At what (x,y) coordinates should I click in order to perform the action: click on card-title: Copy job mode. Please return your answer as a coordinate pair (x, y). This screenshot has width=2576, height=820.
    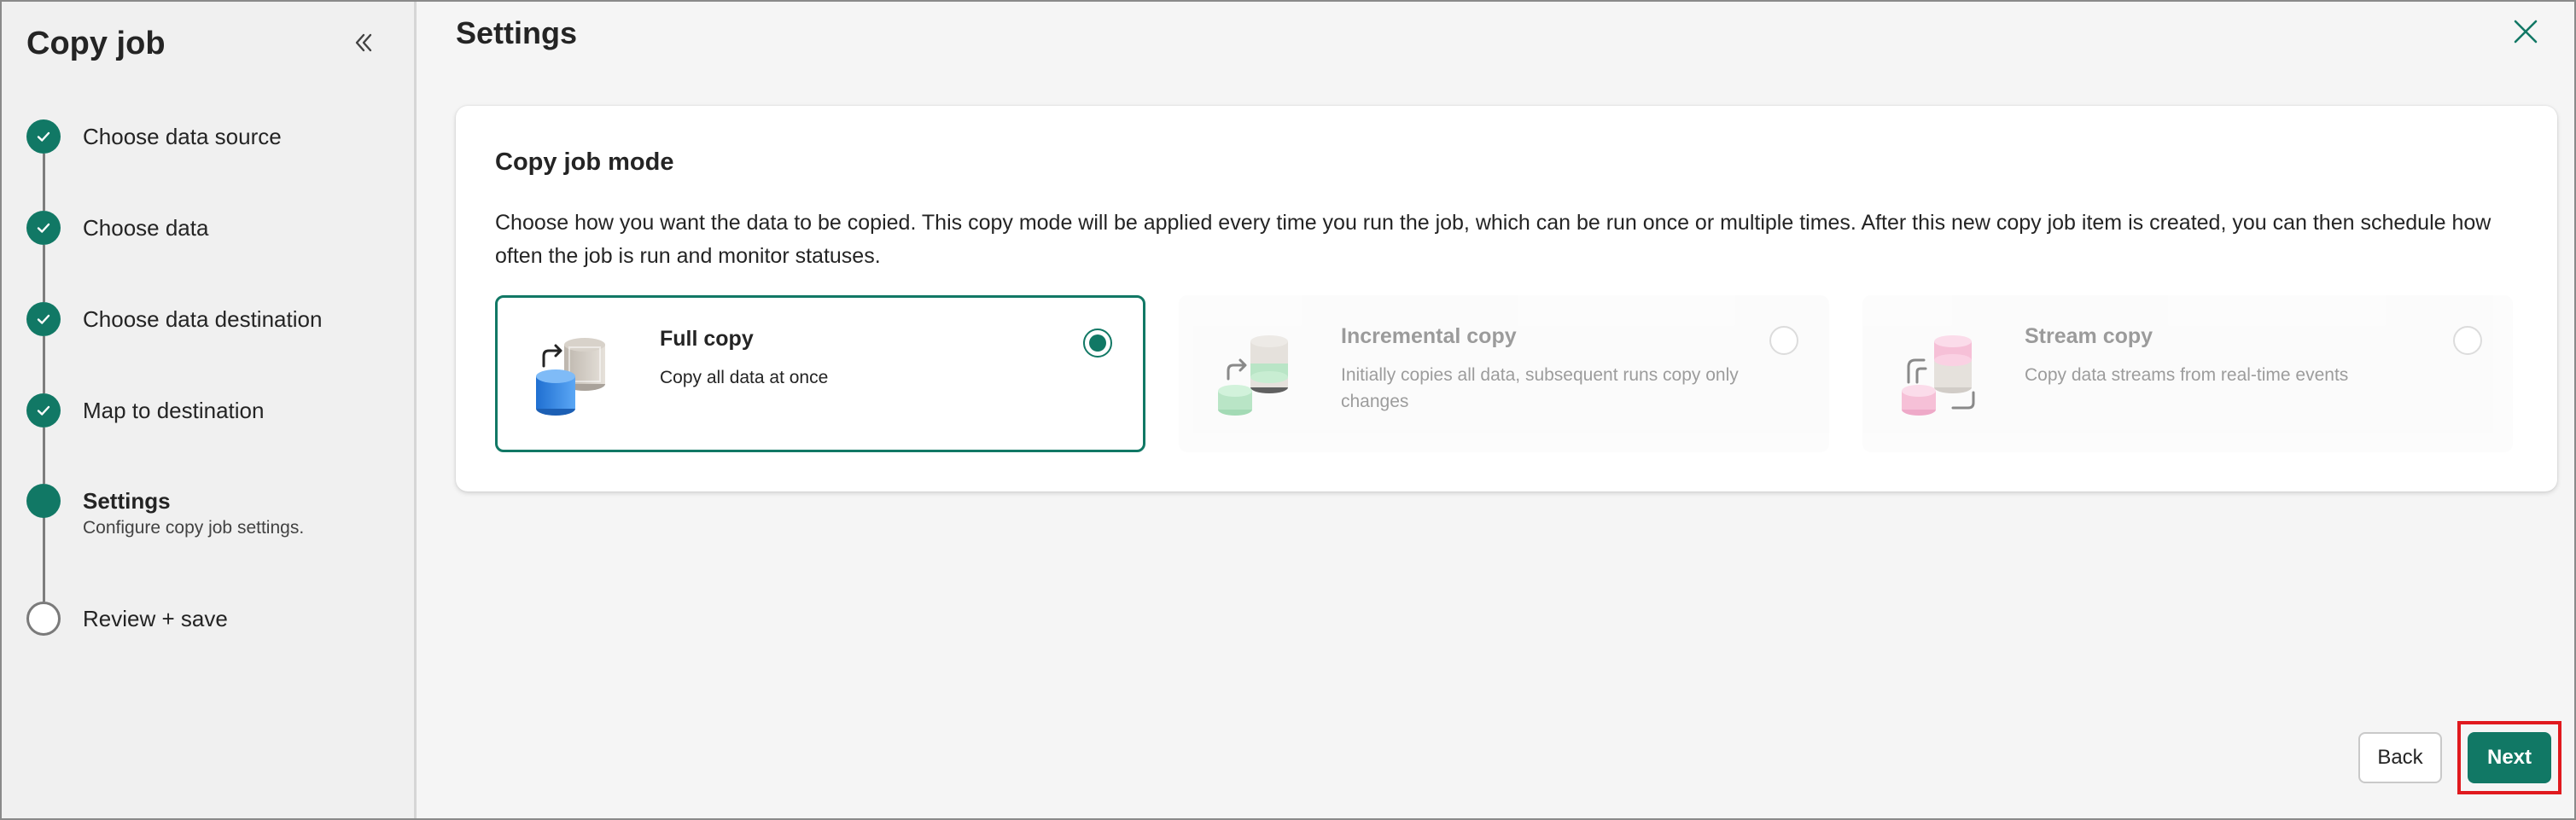
    Looking at the image, I should click on (584, 162).